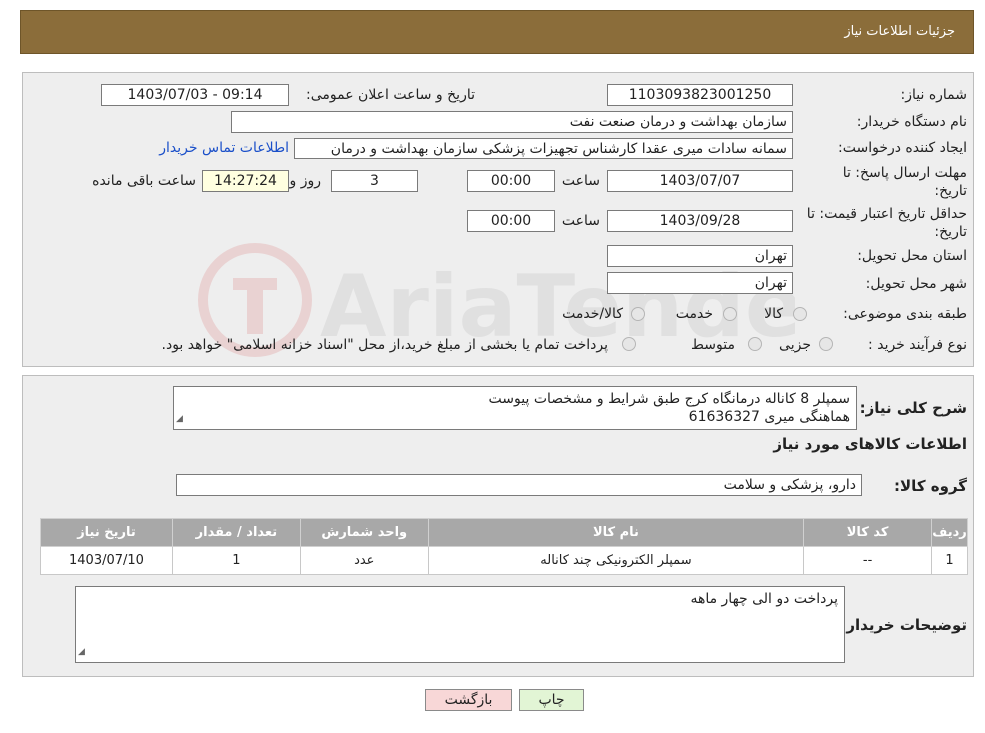 The width and height of the screenshot is (985, 733). Describe the element at coordinates (949, 532) in the screenshot. I see `col-row-number: ردیف` at that location.